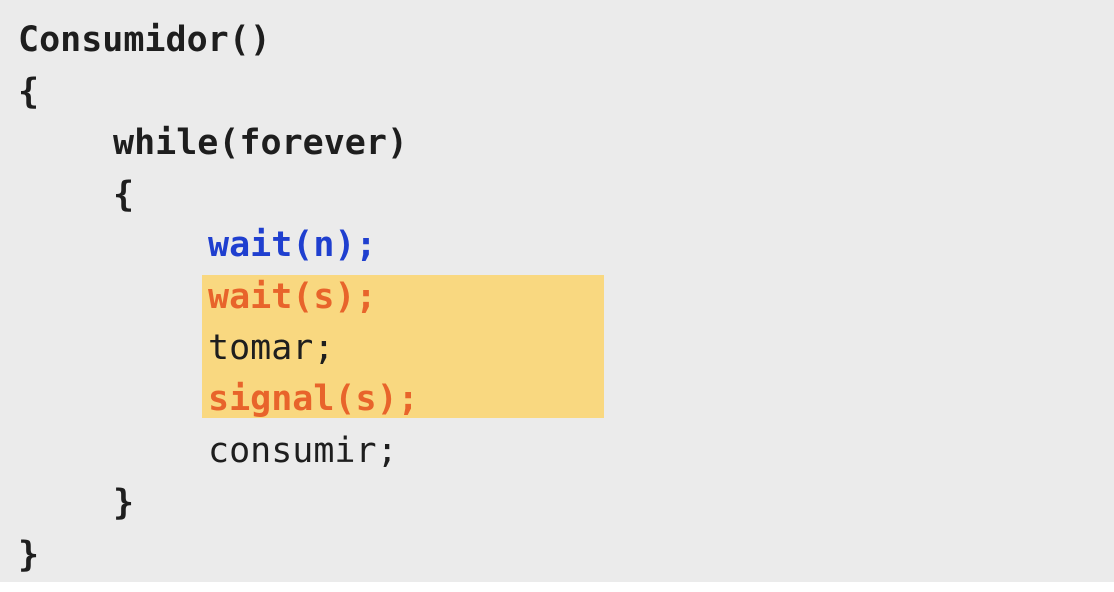 This screenshot has width=1114, height=592. Describe the element at coordinates (261, 143) in the screenshot. I see `while-statement: while(forever)` at that location.